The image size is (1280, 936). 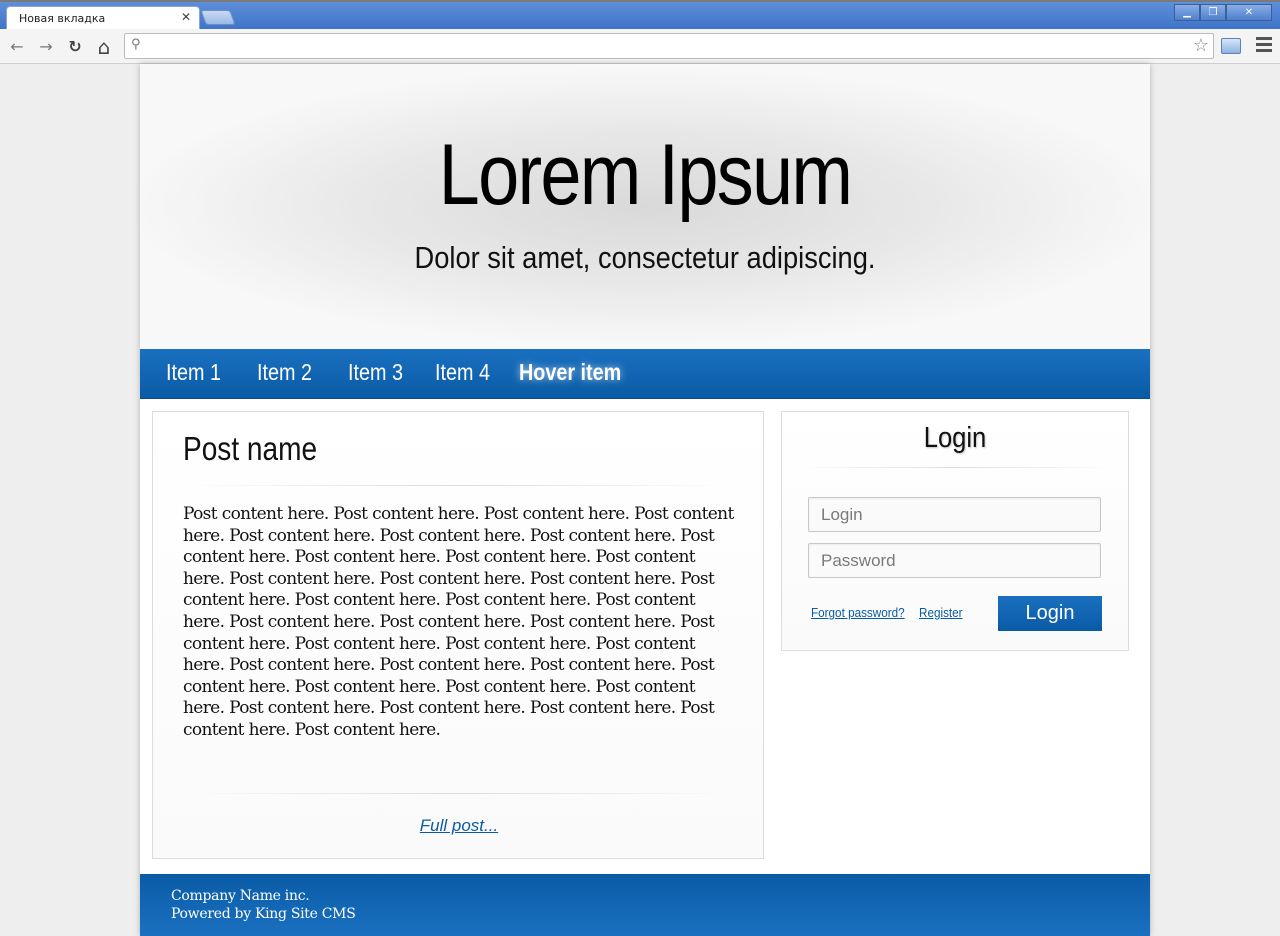 I want to click on nav-item-2: Item 2, so click(x=284, y=372).